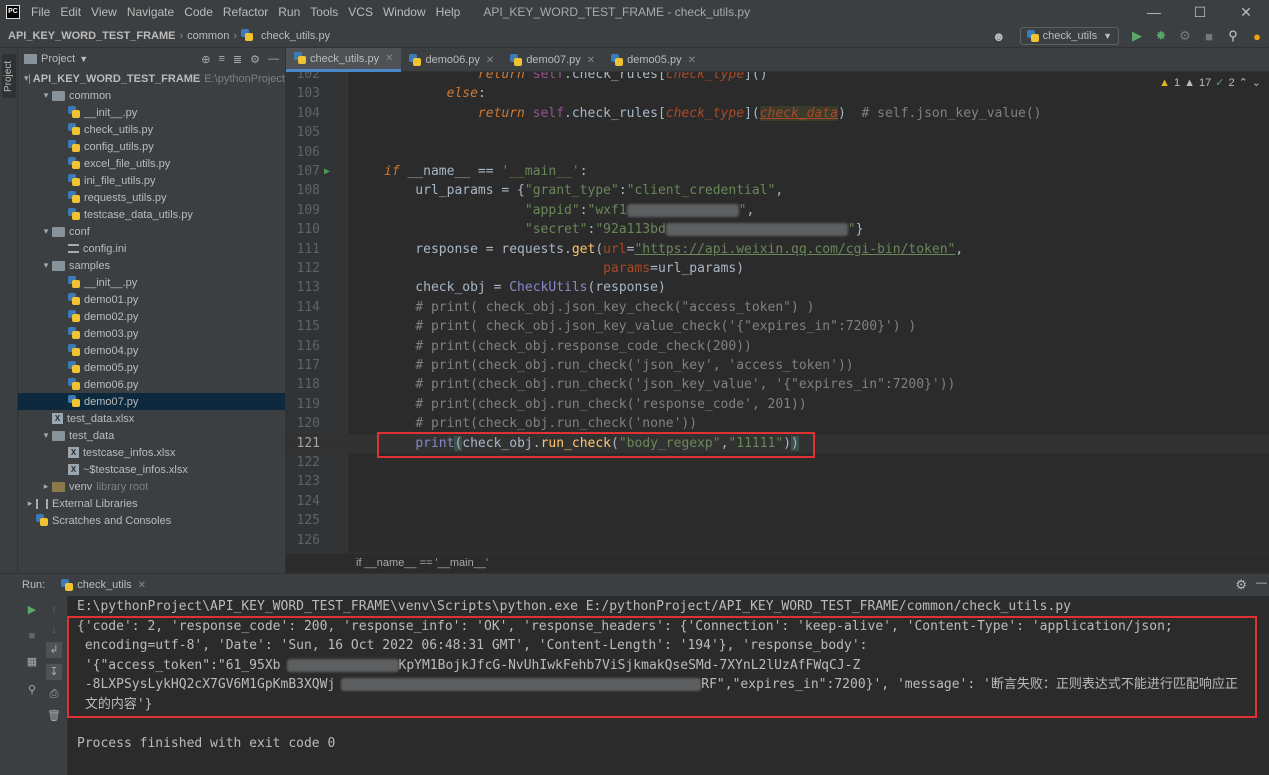 The width and height of the screenshot is (1269, 775). I want to click on pin-icon: ⚲, so click(32, 690).